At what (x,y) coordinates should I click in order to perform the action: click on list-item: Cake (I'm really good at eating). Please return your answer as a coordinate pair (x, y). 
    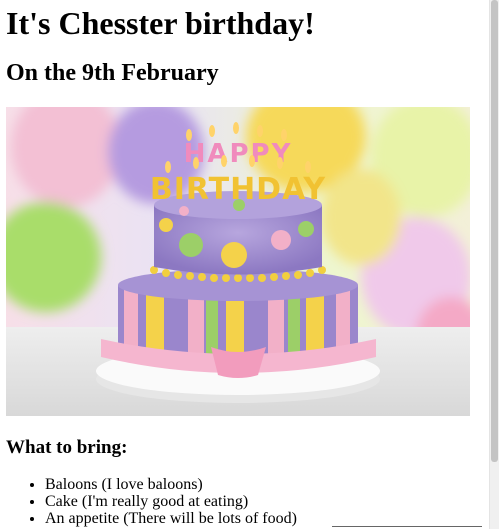
    Looking at the image, I should click on (171, 501).